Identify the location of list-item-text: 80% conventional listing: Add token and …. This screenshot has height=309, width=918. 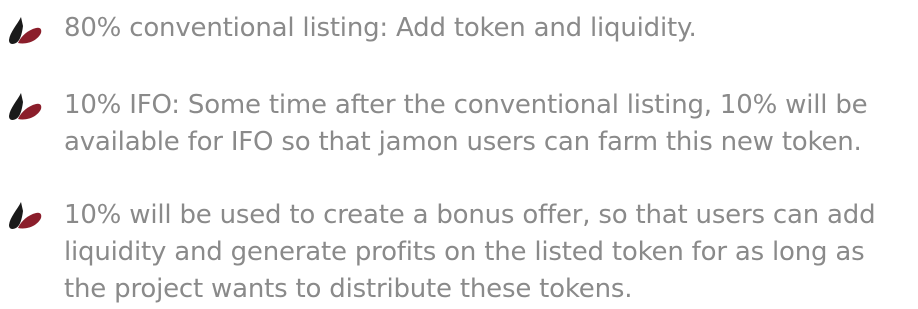
(380, 28).